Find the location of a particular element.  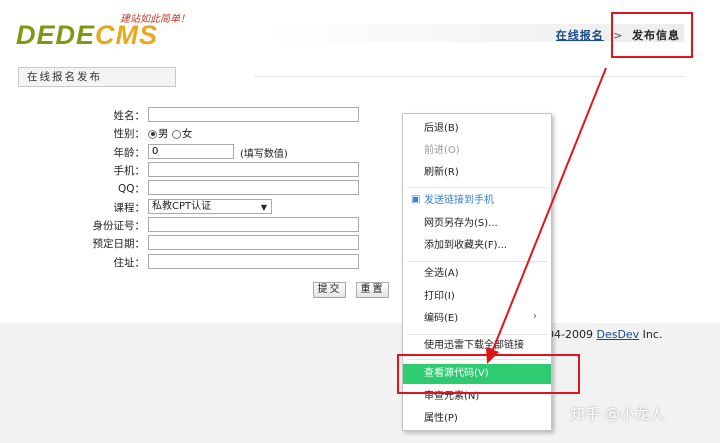

annotation-arrow-line is located at coordinates (549, 210).